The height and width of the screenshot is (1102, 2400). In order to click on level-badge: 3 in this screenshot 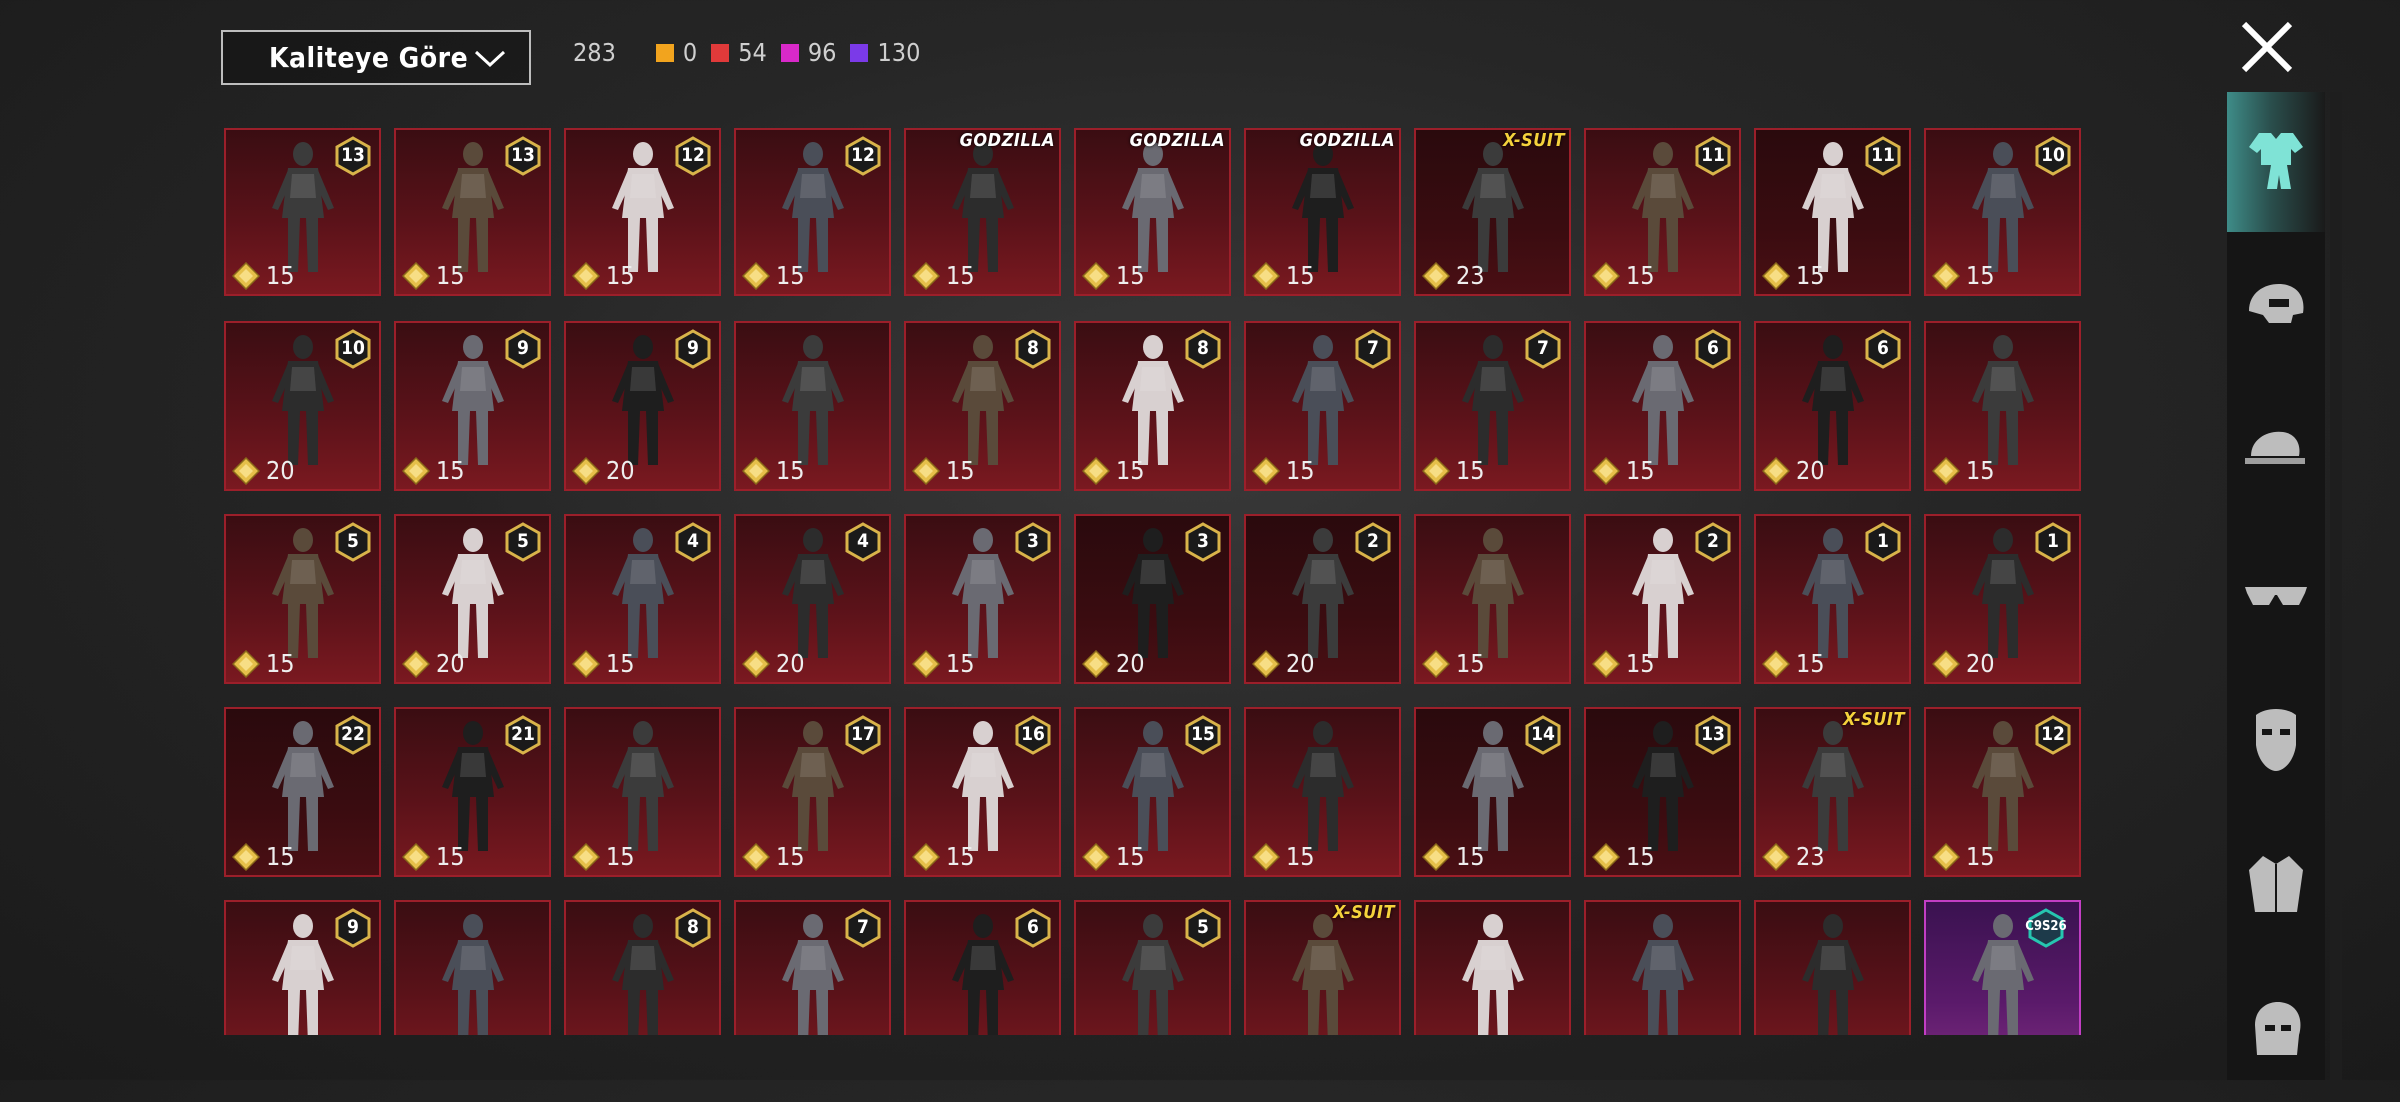, I will do `click(1203, 542)`.